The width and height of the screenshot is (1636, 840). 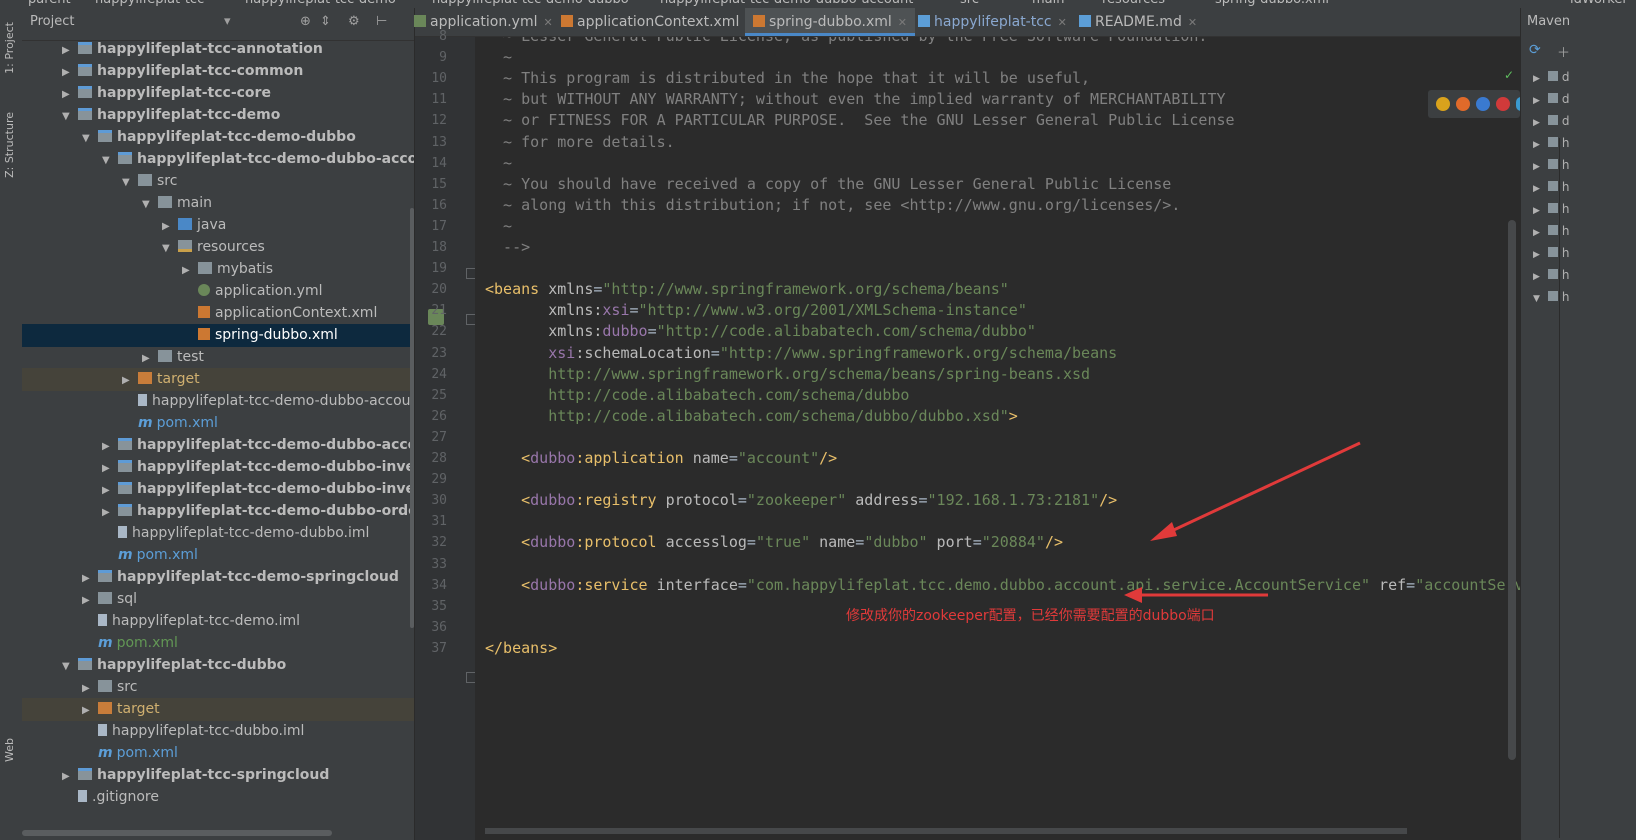 I want to click on tree-item: happylifeplat-tcc-demo-dubbo-account.iml, so click(x=218, y=401).